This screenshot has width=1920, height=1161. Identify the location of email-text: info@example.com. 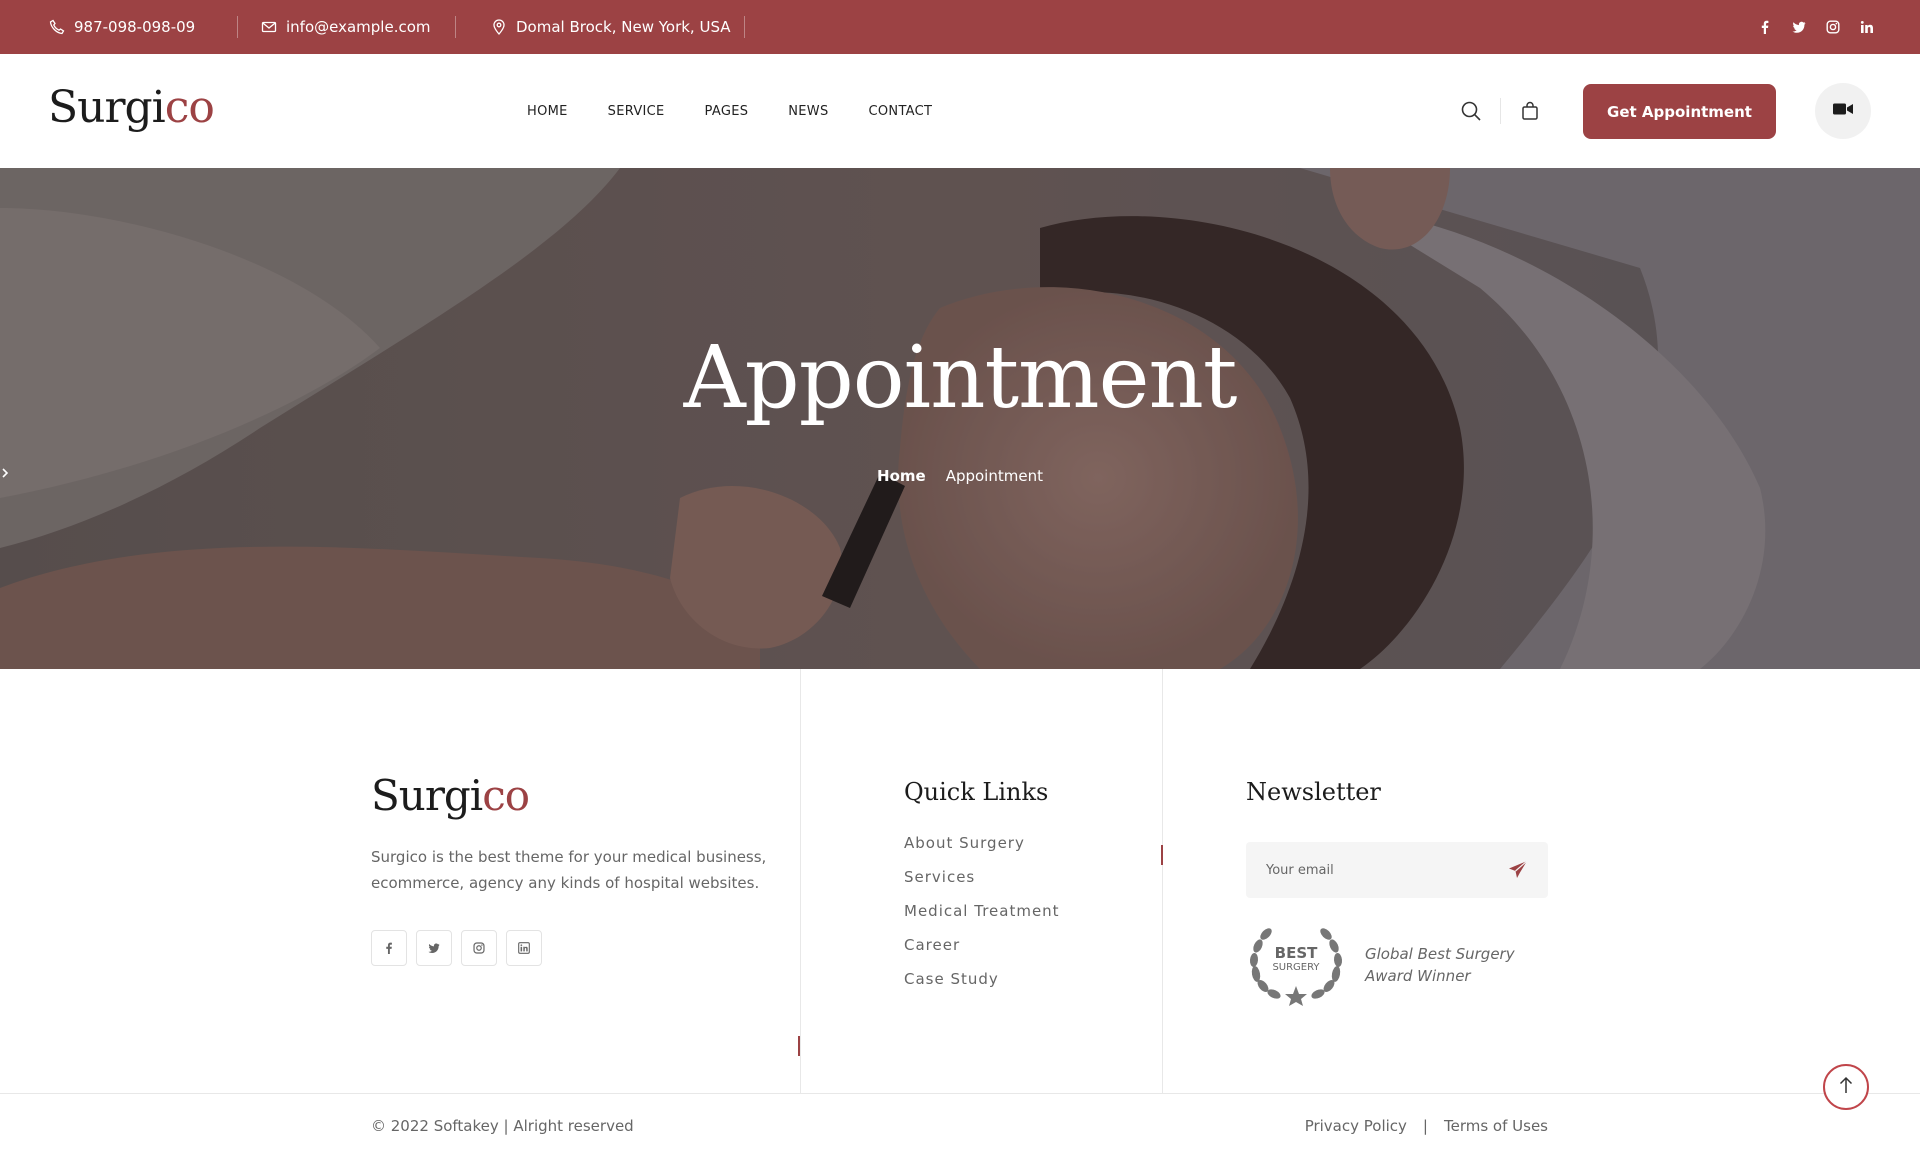
(358, 27).